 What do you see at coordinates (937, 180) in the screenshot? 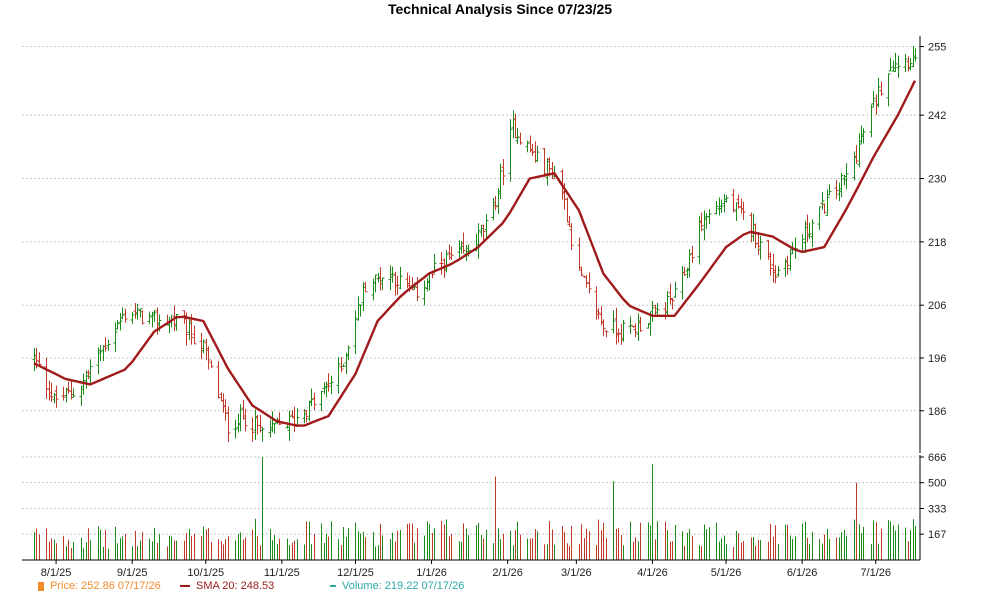
I see `price-tick-label: 230` at bounding box center [937, 180].